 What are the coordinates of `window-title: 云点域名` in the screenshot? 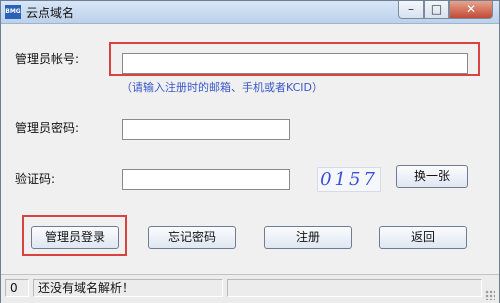 It's located at (50, 13).